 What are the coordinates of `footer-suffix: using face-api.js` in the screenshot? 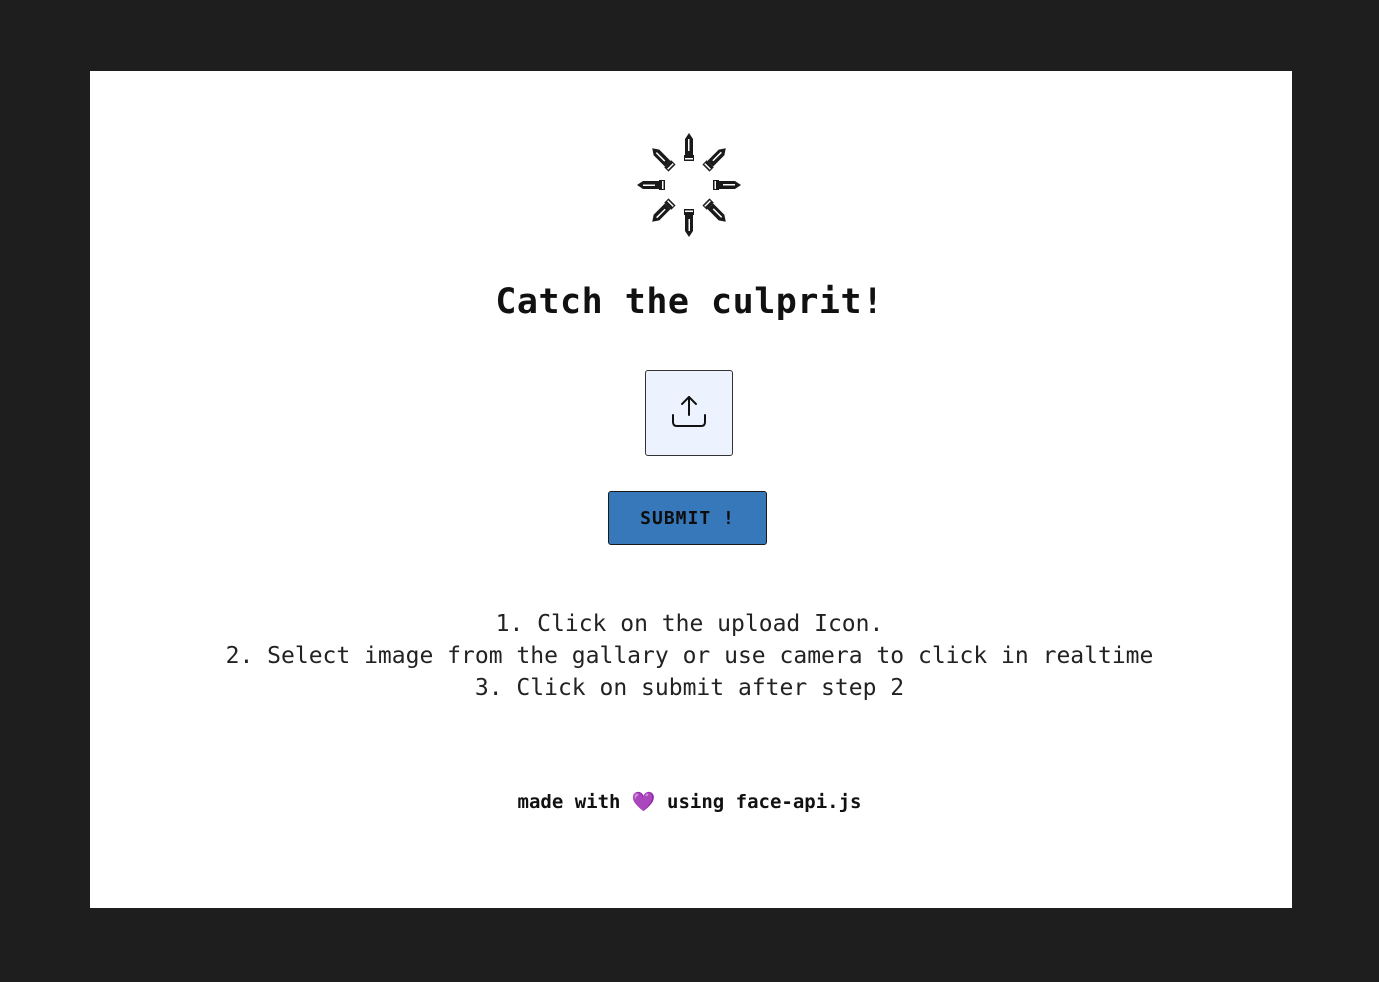 It's located at (764, 802).